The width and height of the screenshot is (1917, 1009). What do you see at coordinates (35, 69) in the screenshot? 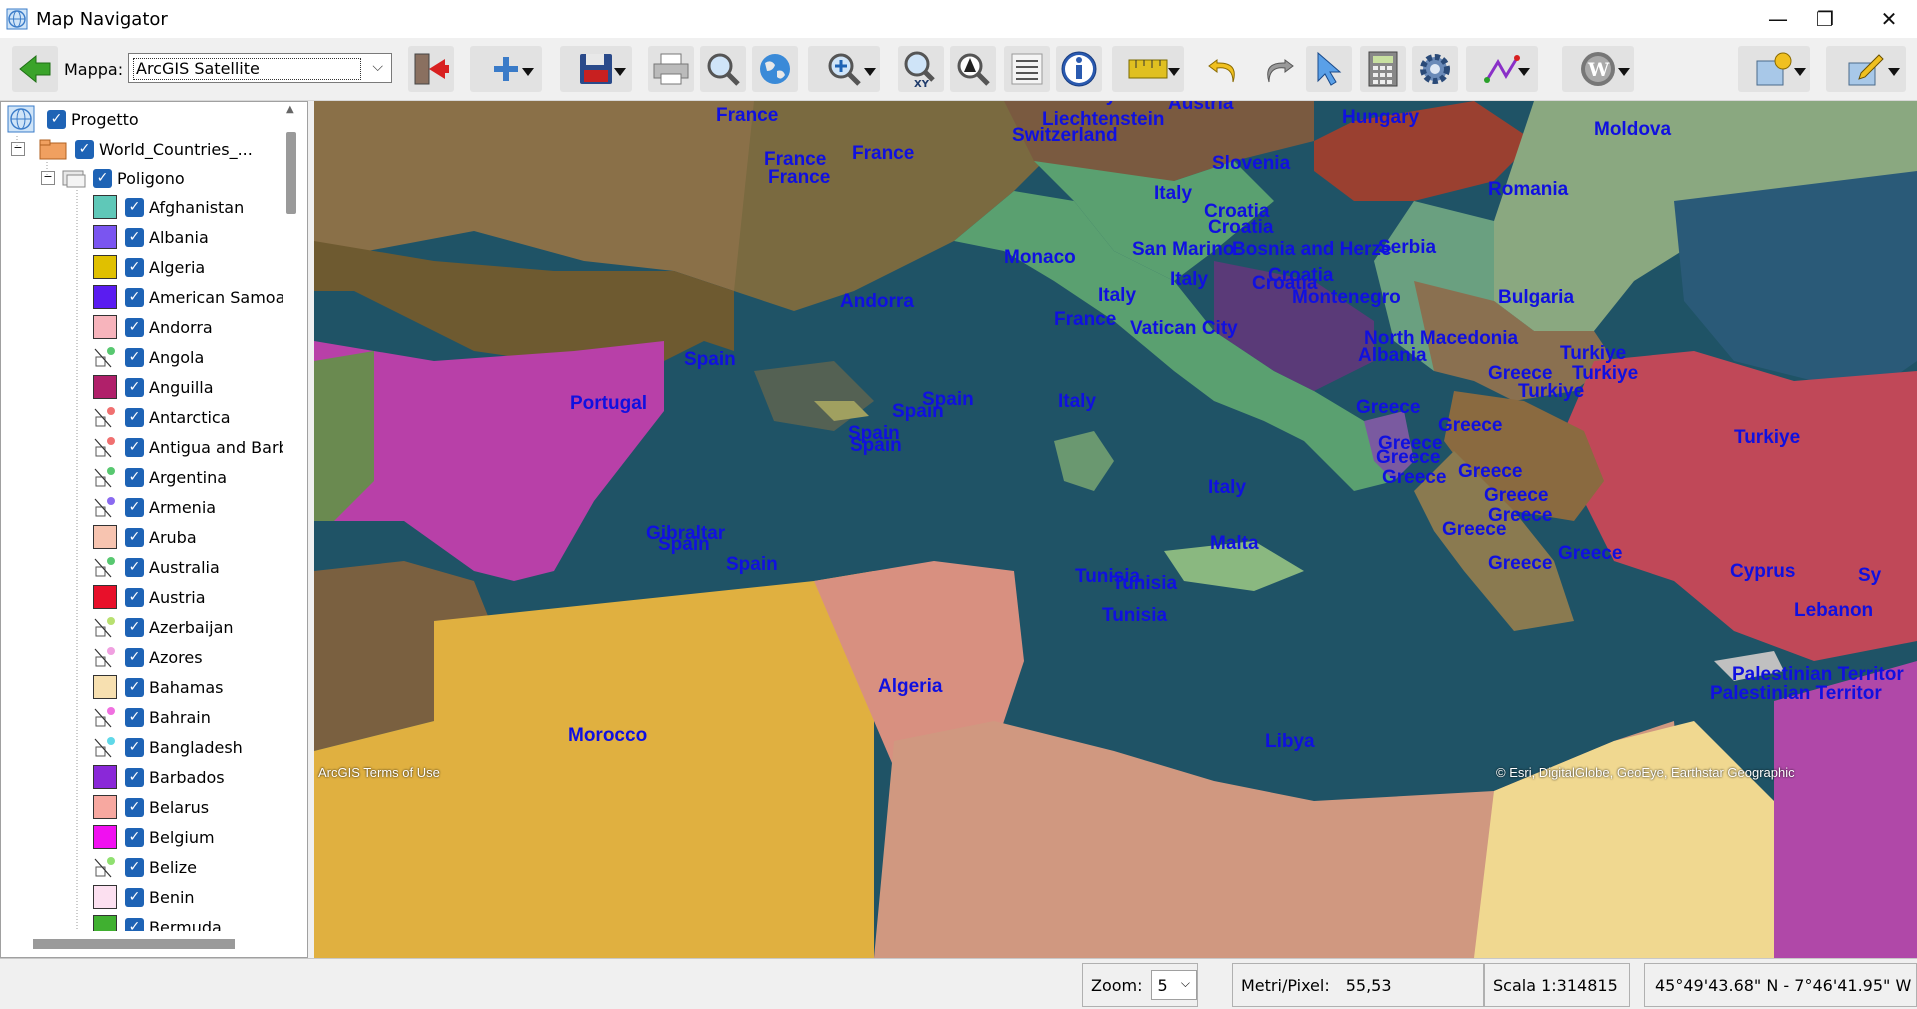
I see `back-button` at bounding box center [35, 69].